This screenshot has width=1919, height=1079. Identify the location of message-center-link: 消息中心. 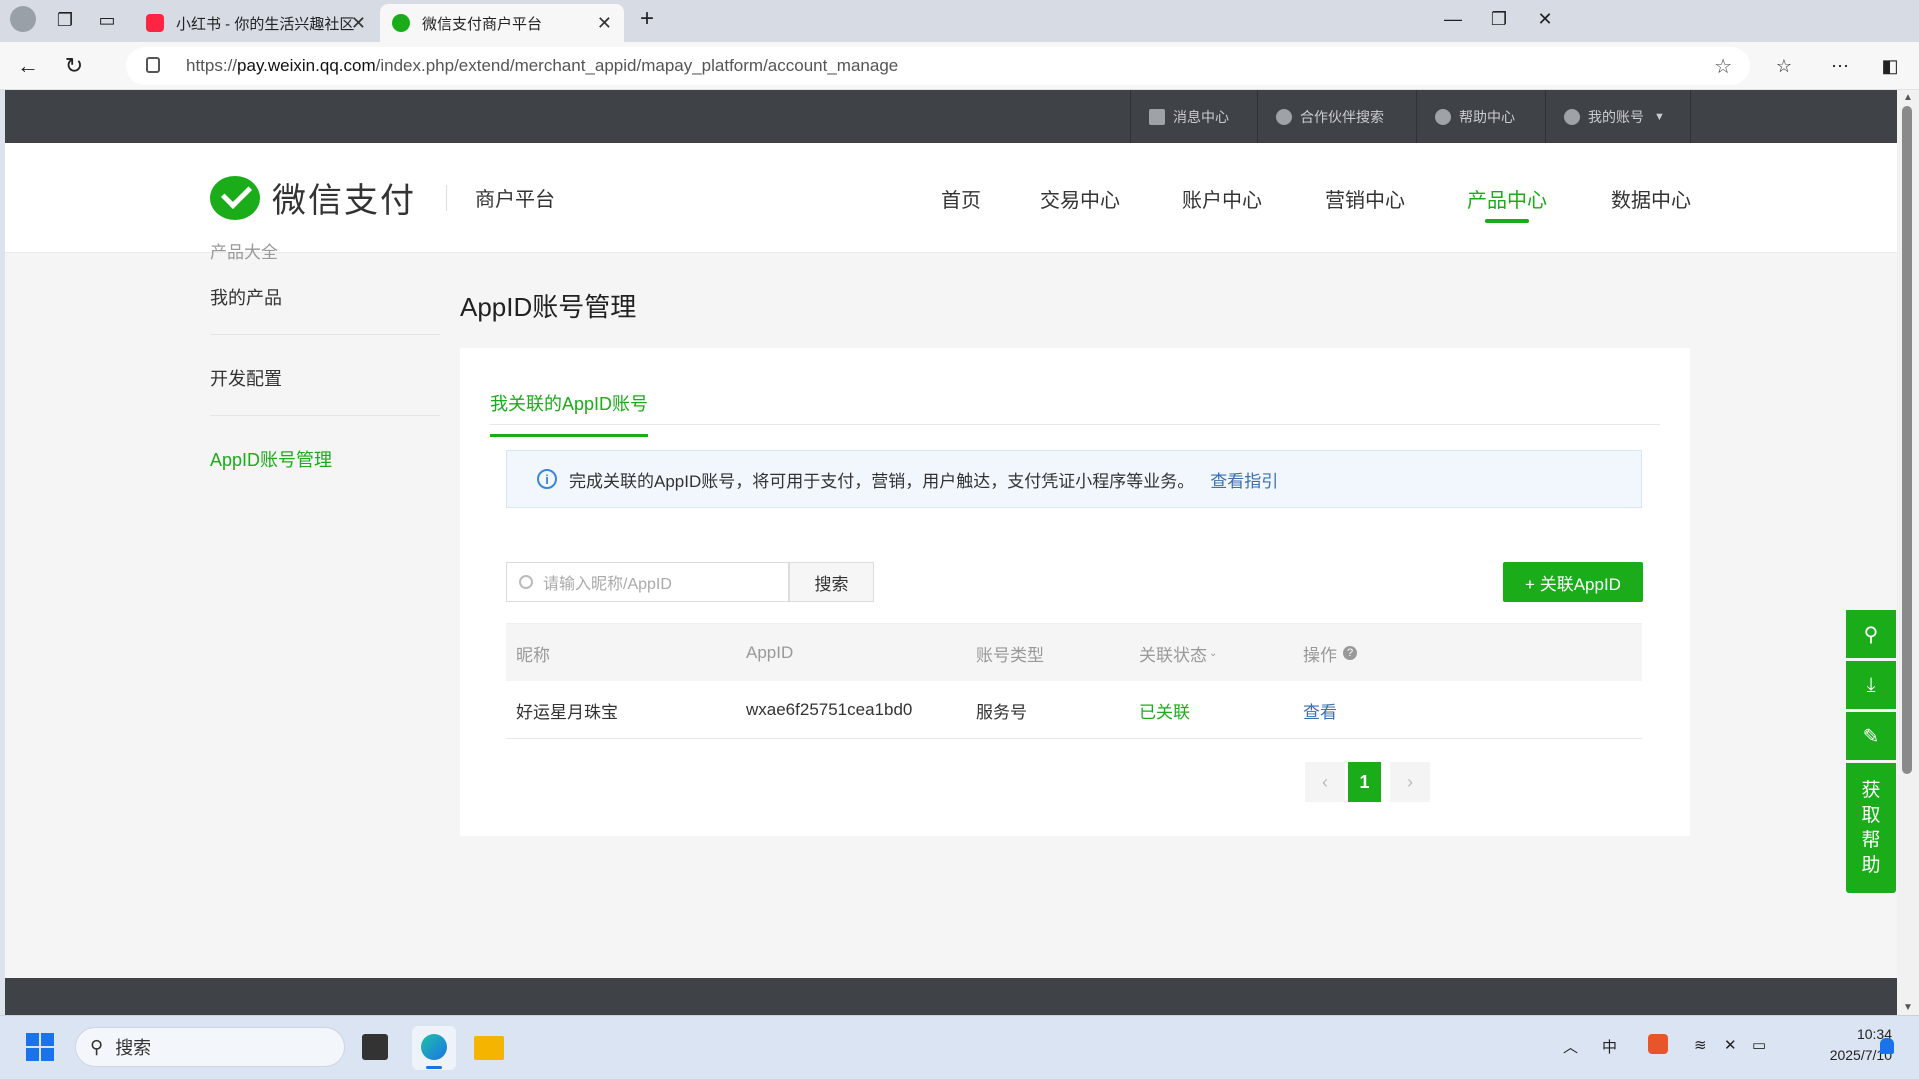
(1188, 116).